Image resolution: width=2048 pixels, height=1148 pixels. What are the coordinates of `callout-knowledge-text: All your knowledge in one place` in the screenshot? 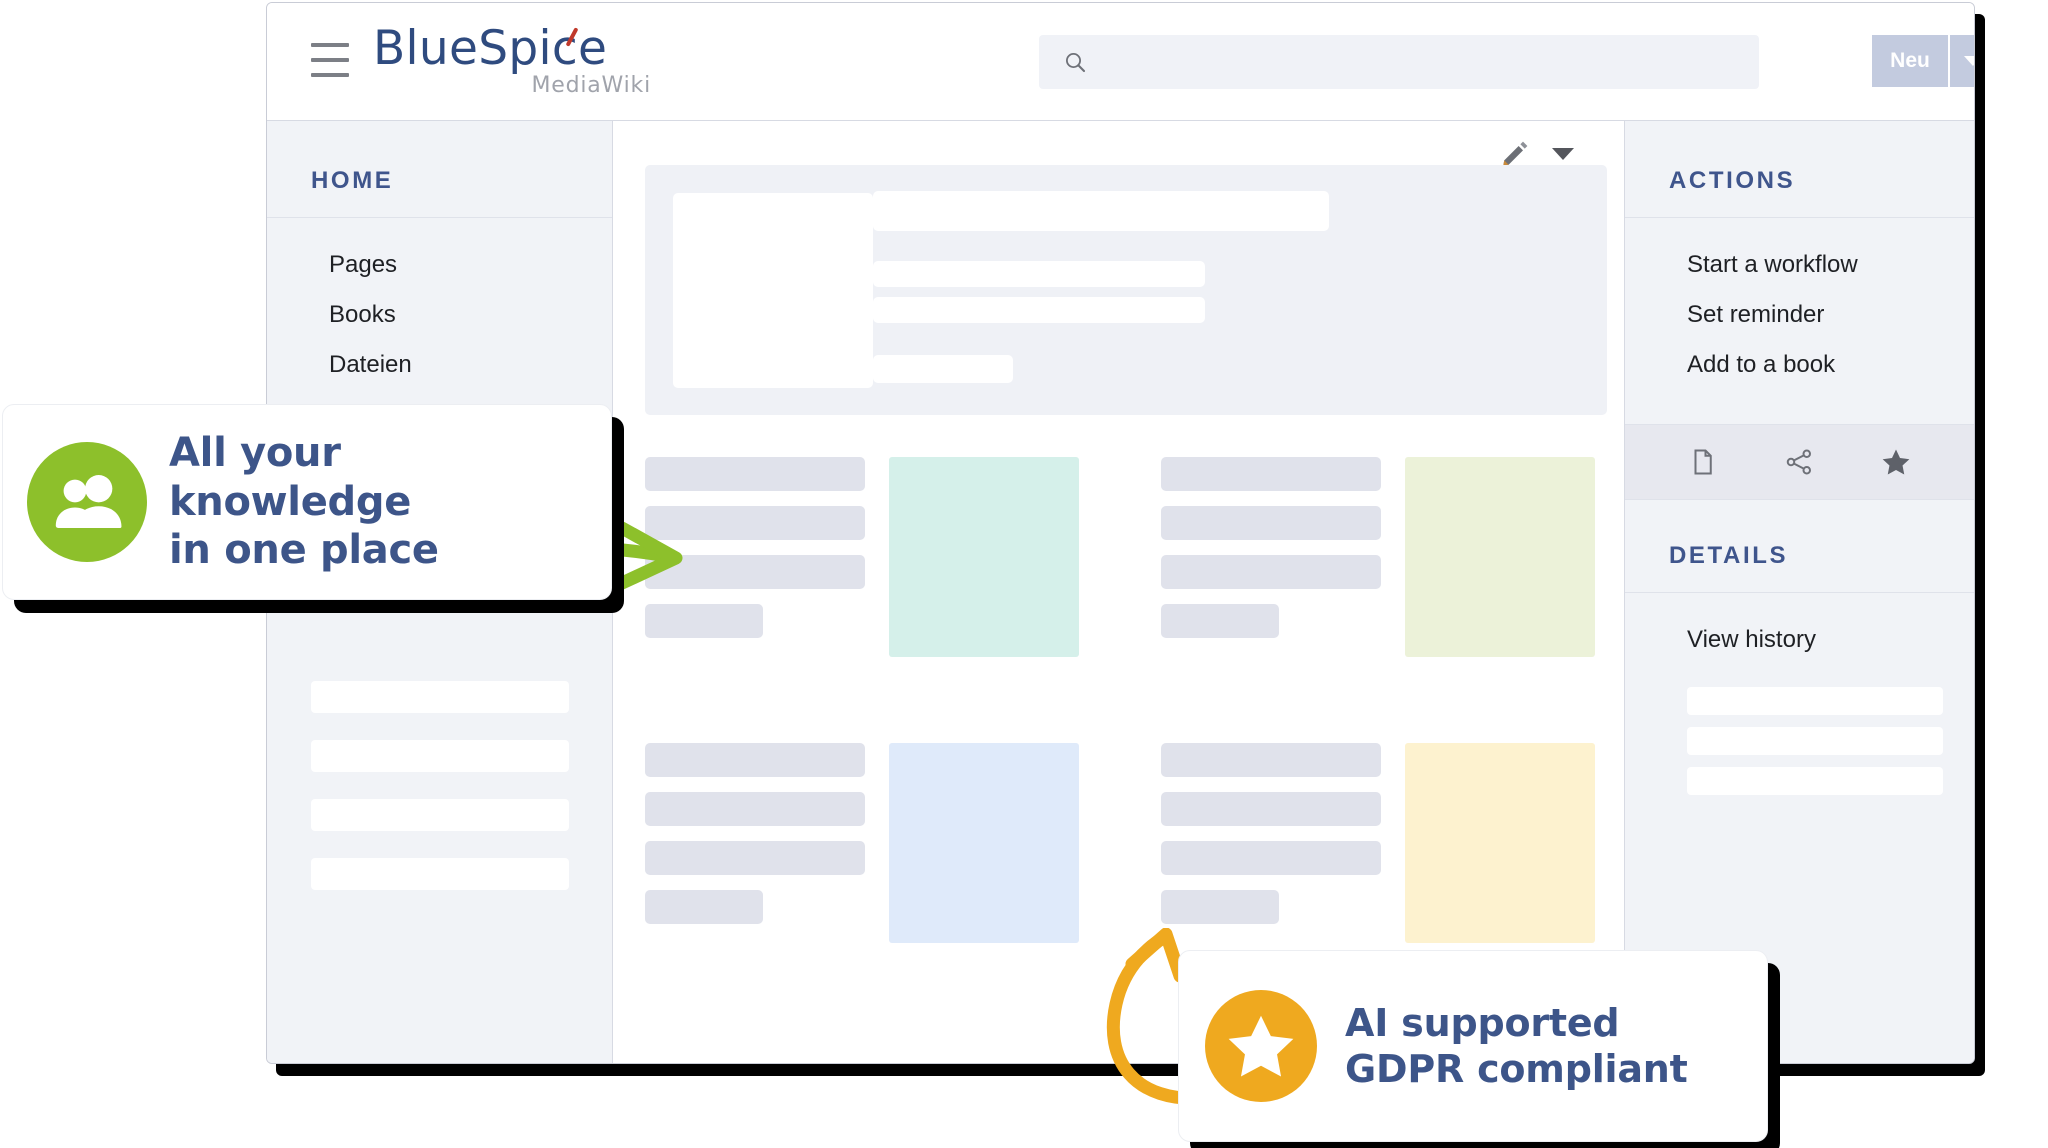 It's located at (375, 502).